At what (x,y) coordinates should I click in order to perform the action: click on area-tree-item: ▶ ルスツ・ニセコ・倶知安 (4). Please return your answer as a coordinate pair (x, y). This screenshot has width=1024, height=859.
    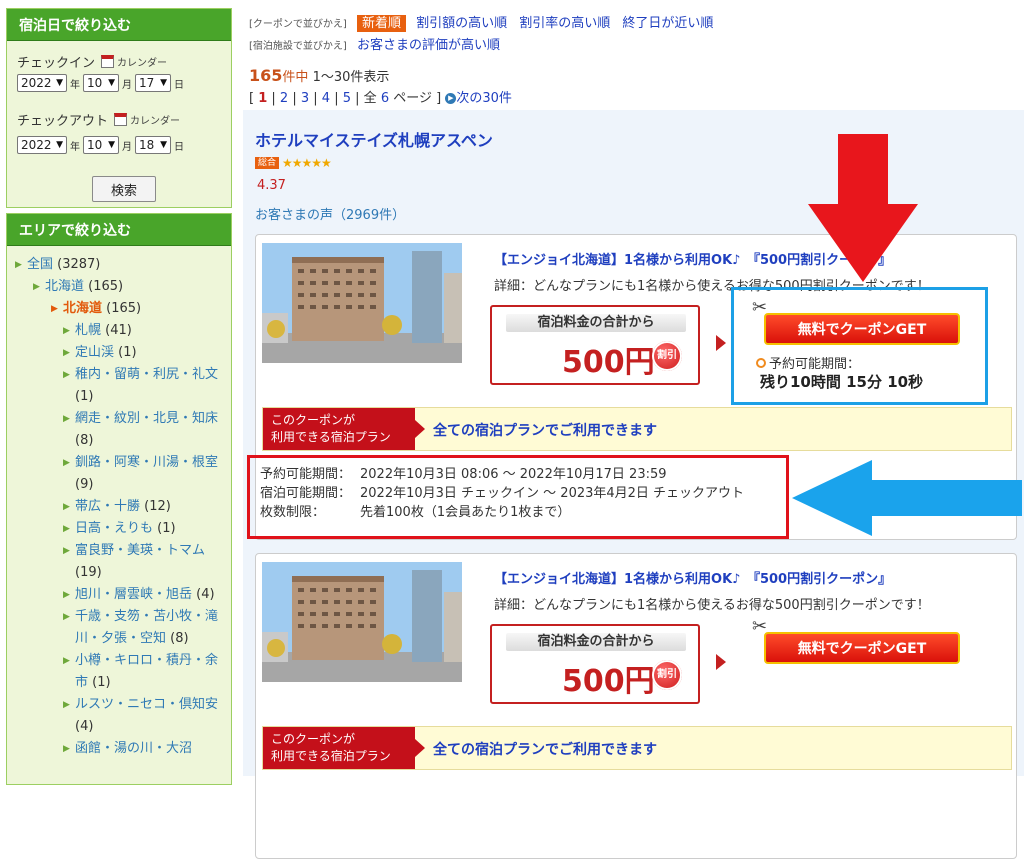
    Looking at the image, I should click on (121, 716).